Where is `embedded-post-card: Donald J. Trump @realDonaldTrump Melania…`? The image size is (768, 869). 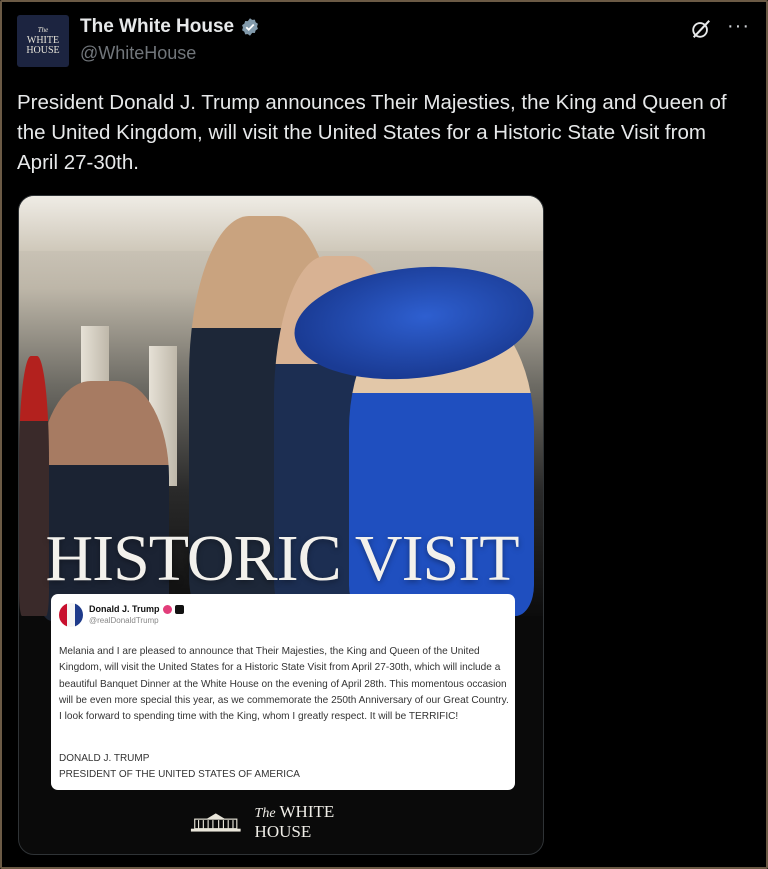
embedded-post-card: Donald J. Trump @realDonaldTrump Melania… is located at coordinates (283, 692).